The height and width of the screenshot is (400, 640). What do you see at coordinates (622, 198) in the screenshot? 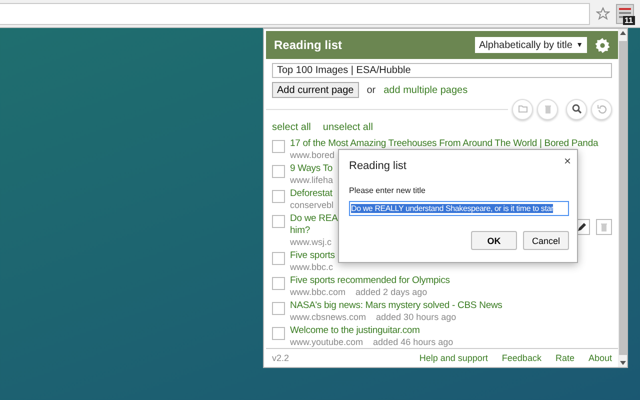
I see `scrollbar` at bounding box center [622, 198].